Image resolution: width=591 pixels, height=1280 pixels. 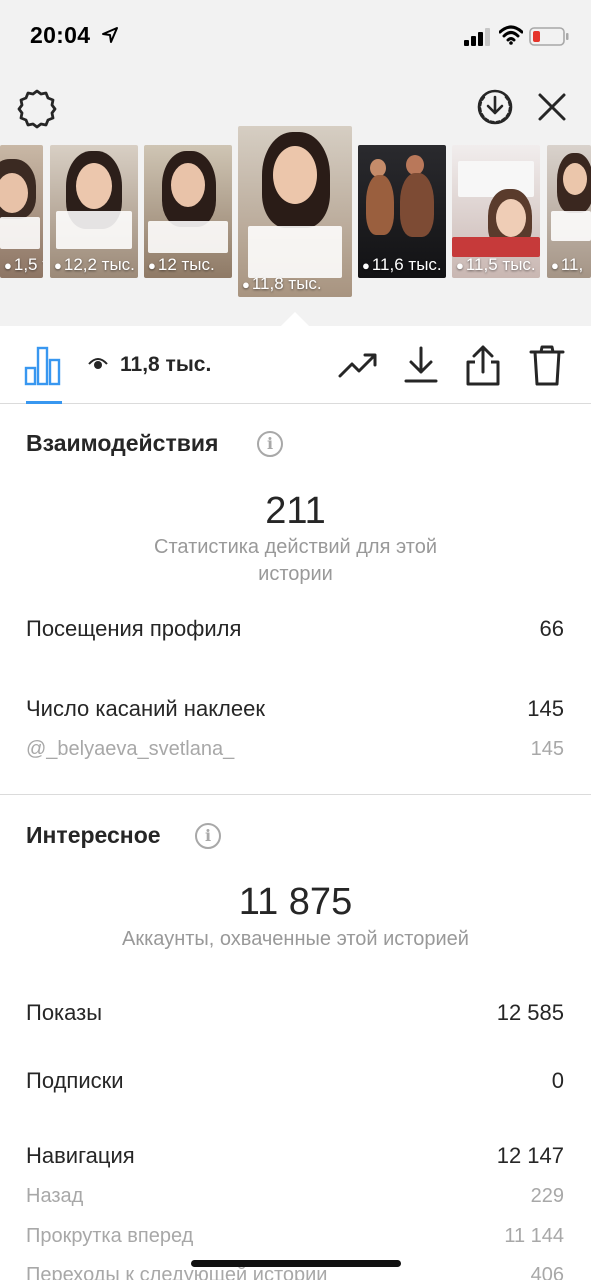 I want to click on settings-icon, so click(x=37, y=109).